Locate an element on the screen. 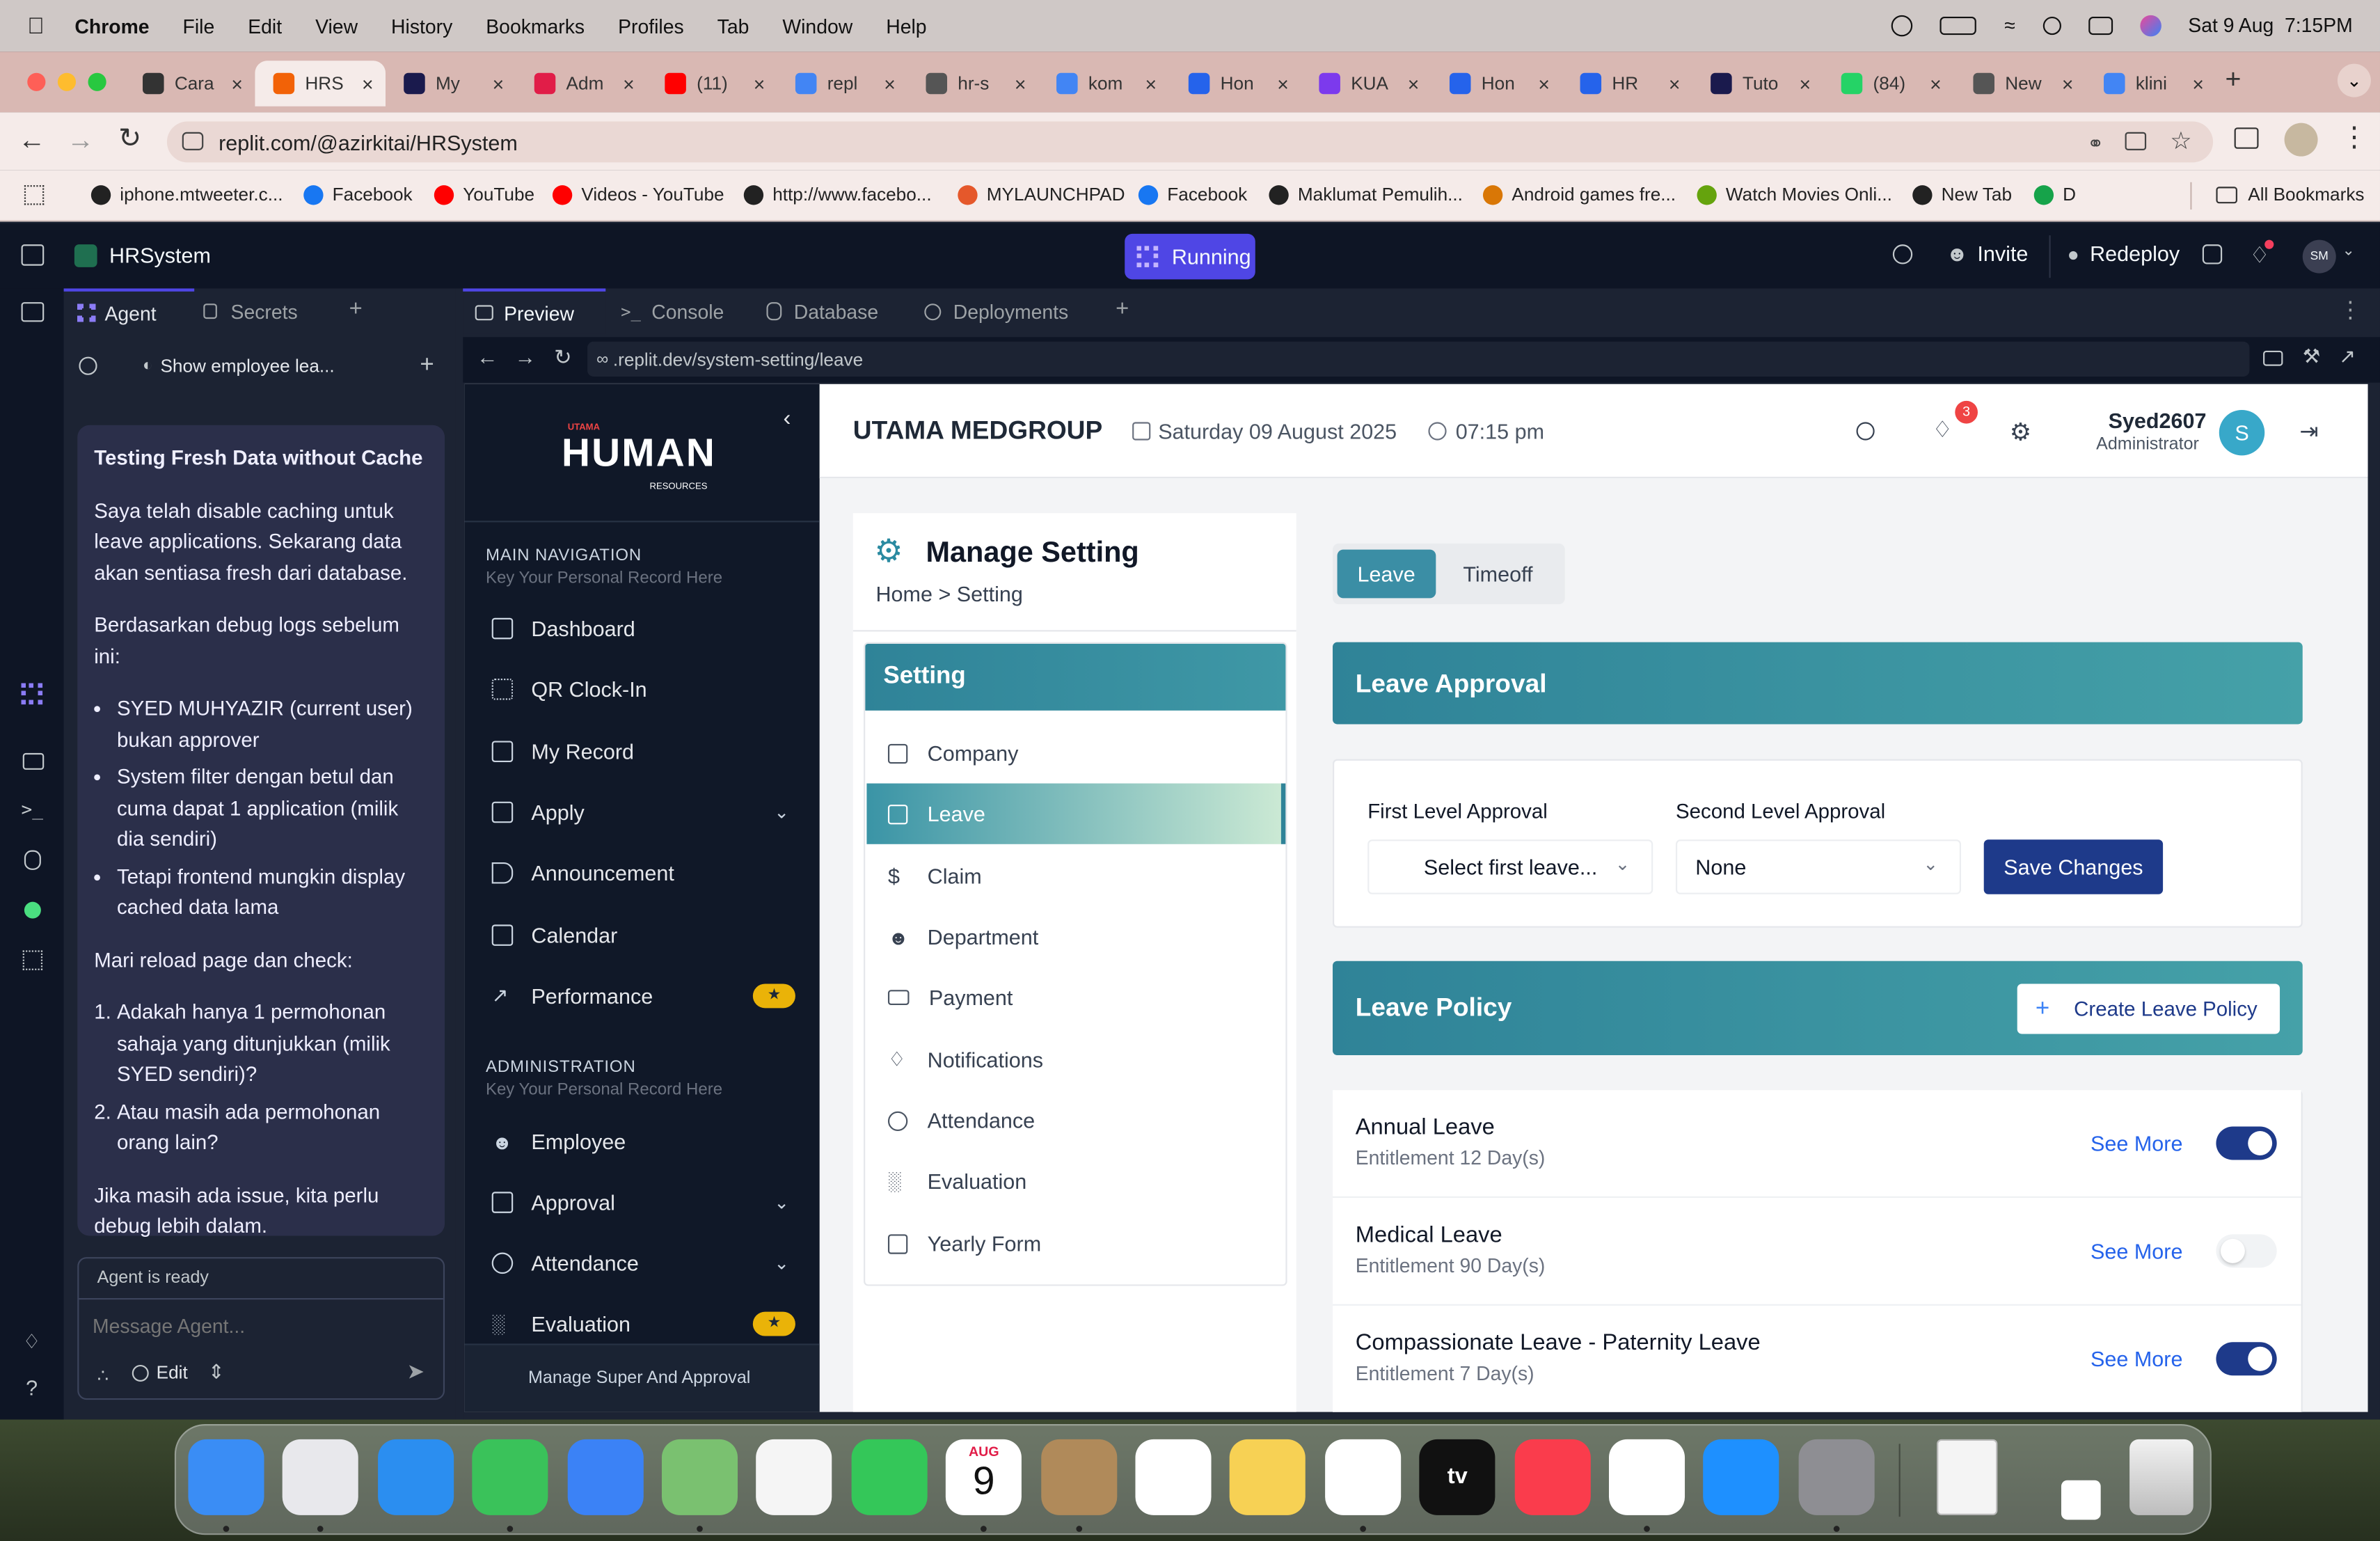 This screenshot has height=1541, width=2380. help-alert-icon: ♢ is located at coordinates (31, 1342).